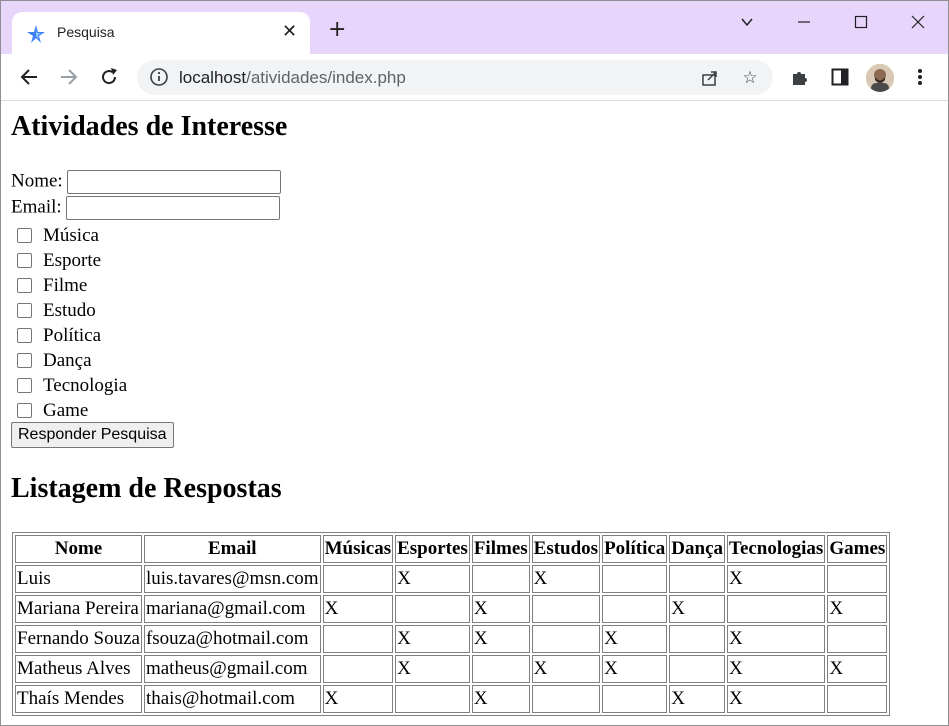  I want to click on checkbox-tecnologia: Tecnologia, so click(72, 386).